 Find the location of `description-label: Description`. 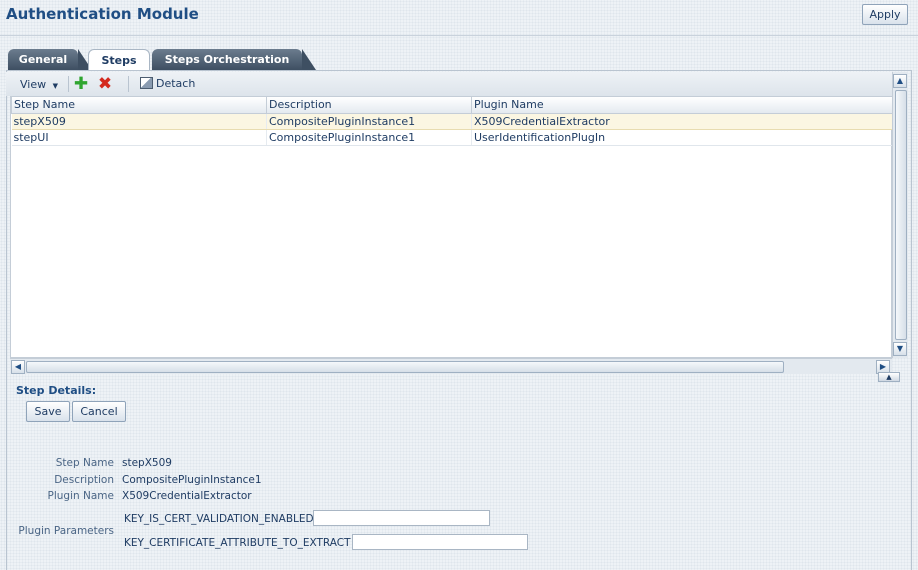

description-label: Description is located at coordinates (84, 480).